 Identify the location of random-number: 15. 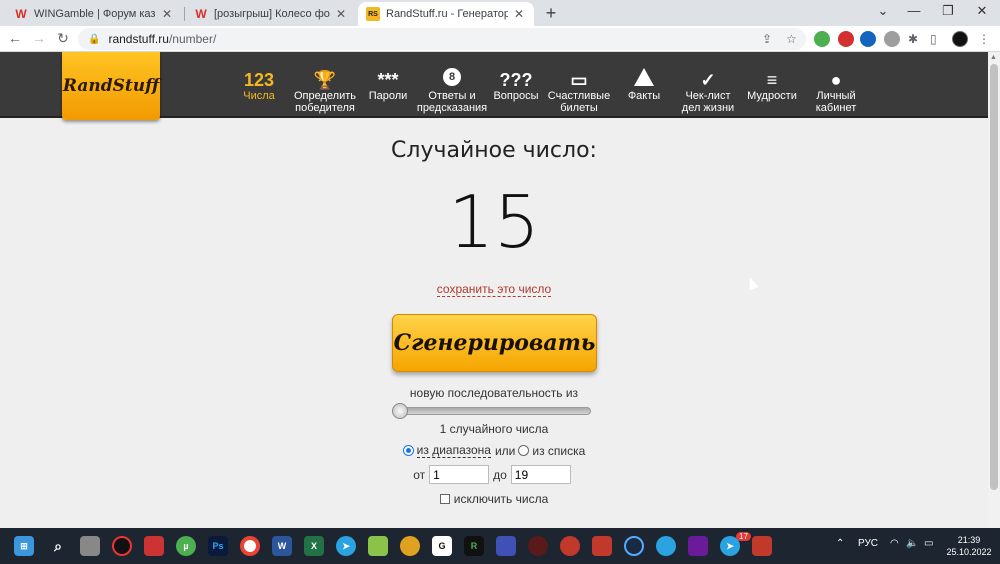
(494, 222).